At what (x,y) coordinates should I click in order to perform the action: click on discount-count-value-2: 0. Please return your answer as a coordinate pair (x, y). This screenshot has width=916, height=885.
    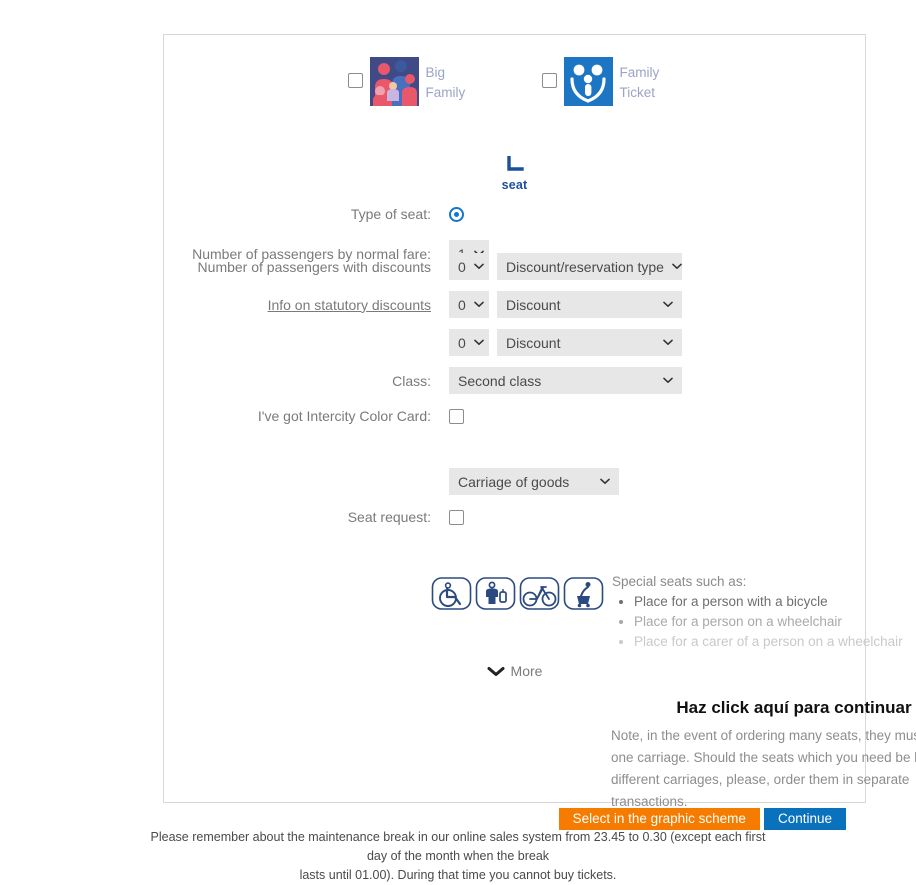
    Looking at the image, I should click on (462, 304).